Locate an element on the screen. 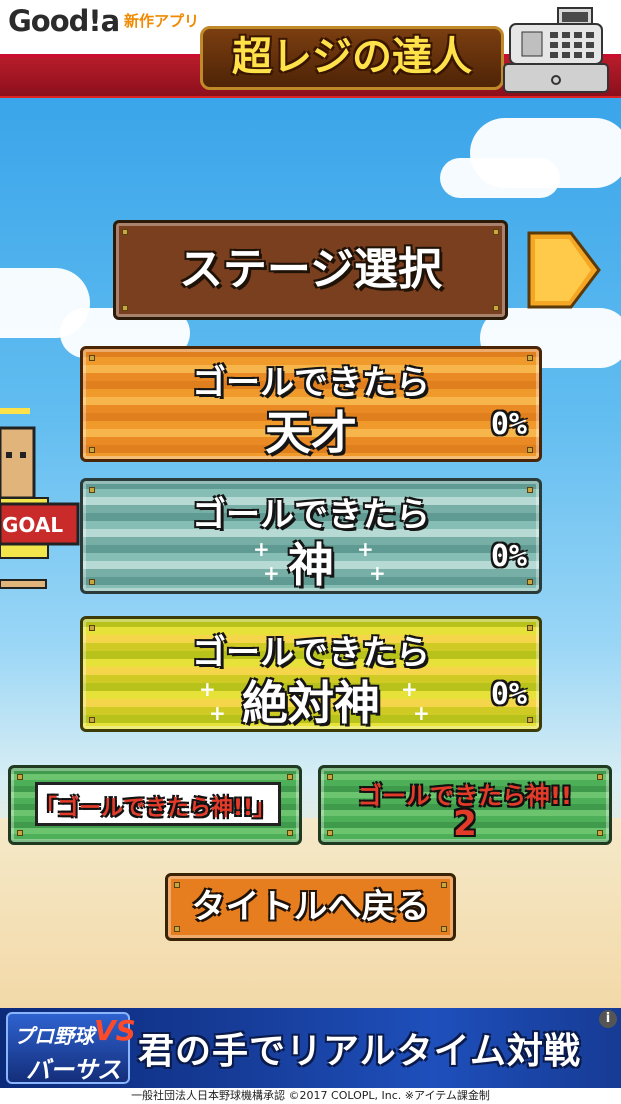 The width and height of the screenshot is (621, 1104). game-link-goal-kami-2: ゴールできたら神!! 2 is located at coordinates (465, 805).